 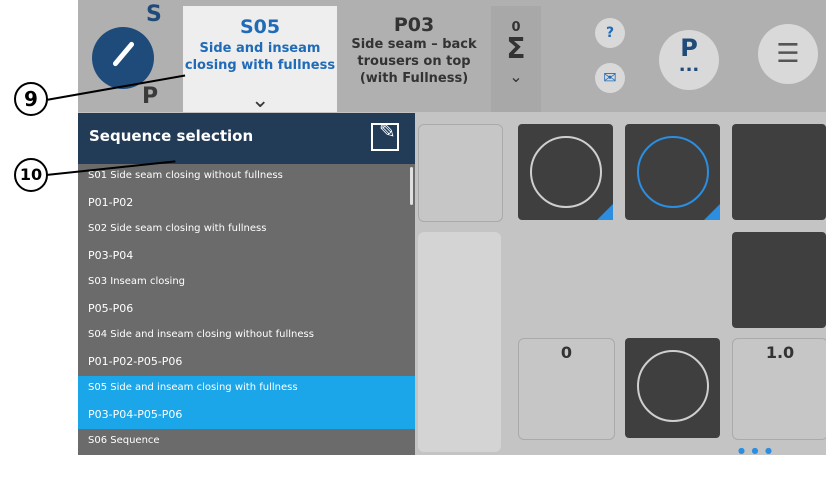 I want to click on panel-header: Sequence selection, so click(x=246, y=138).